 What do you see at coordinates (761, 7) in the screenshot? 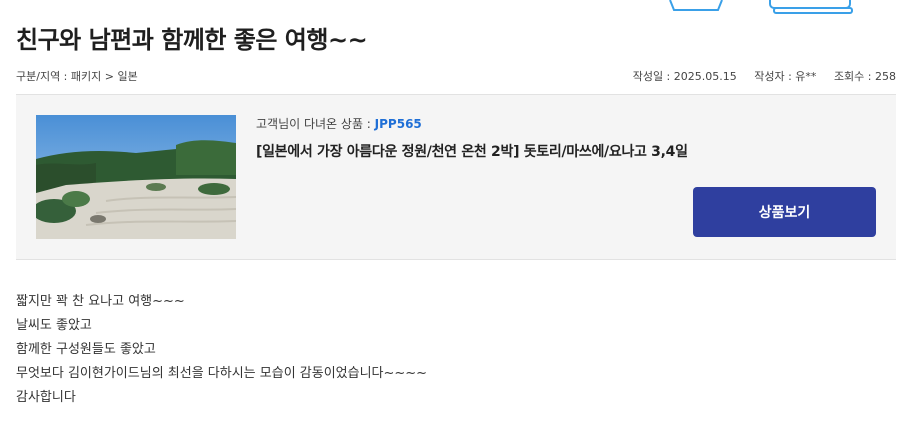
I see `header-illustration` at bounding box center [761, 7].